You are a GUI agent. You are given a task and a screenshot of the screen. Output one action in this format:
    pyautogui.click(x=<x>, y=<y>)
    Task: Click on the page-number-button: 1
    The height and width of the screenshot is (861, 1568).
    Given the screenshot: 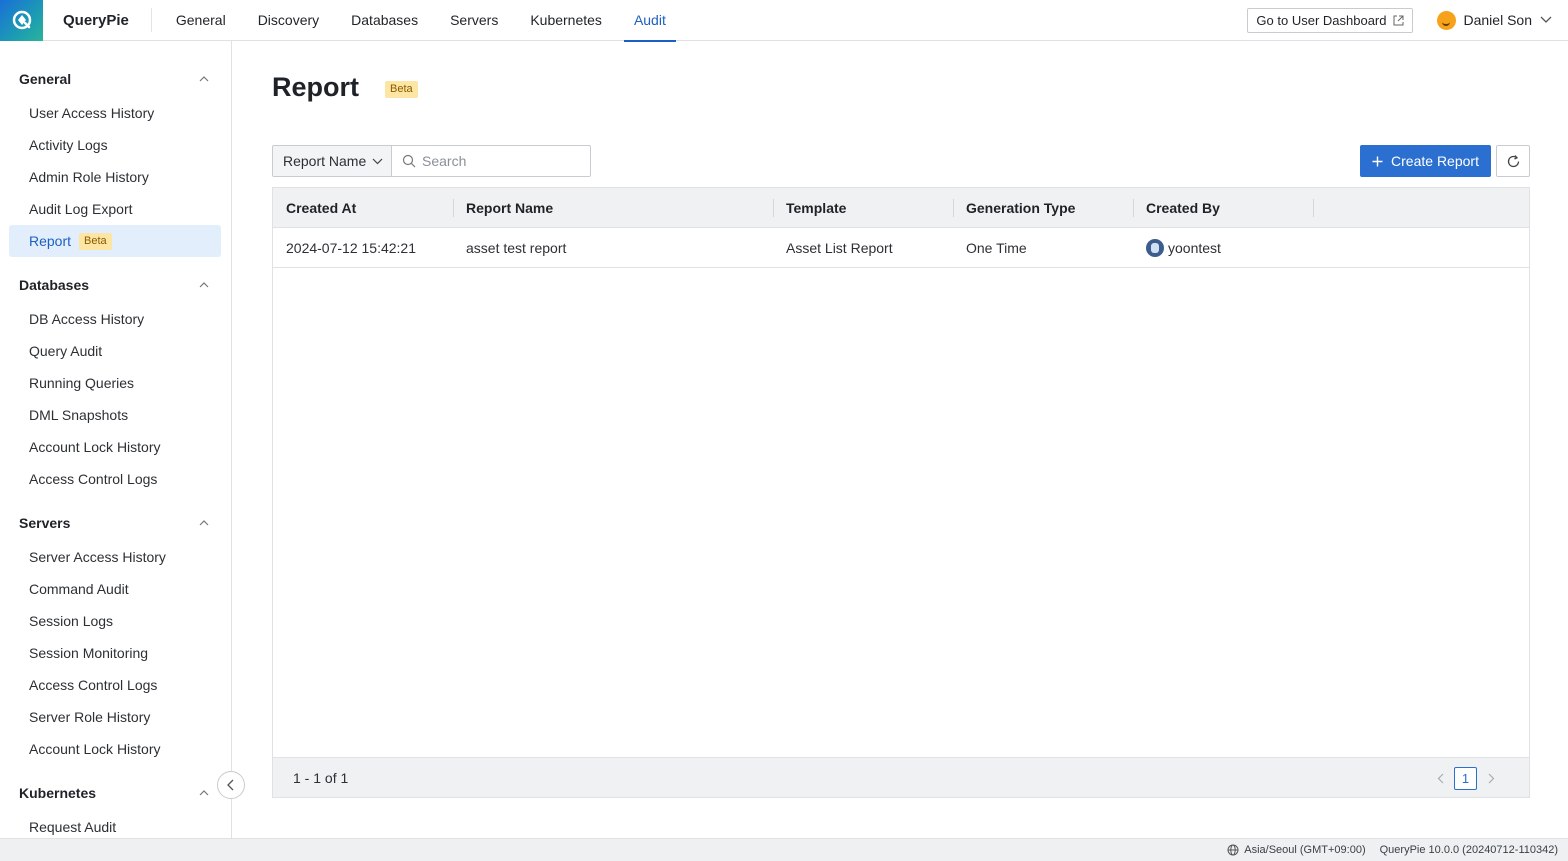 What is the action you would take?
    pyautogui.click(x=1465, y=778)
    